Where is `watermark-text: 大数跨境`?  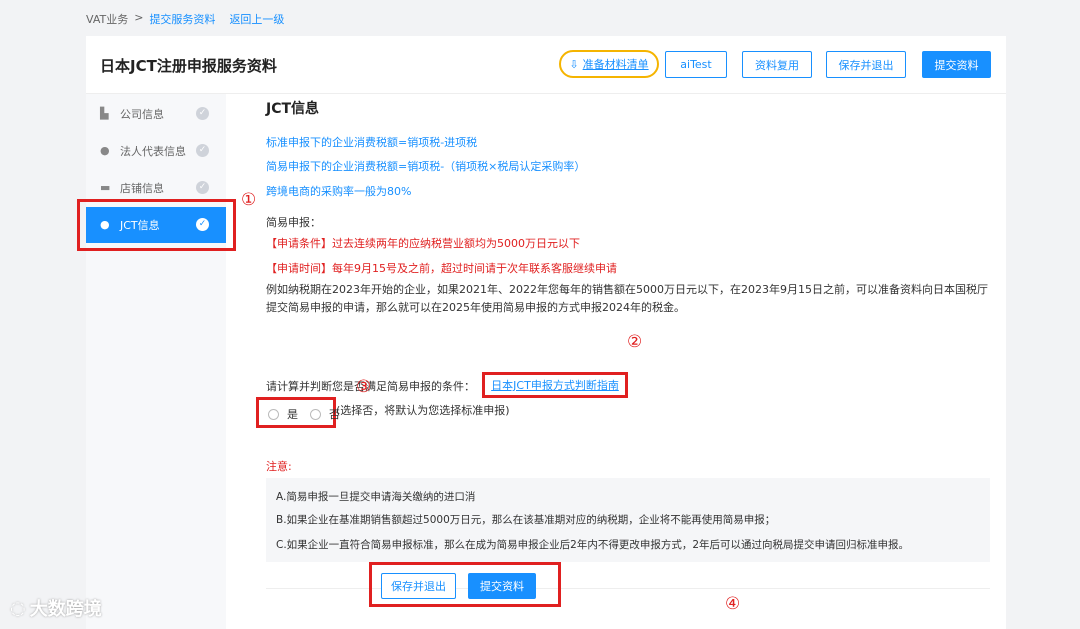
watermark-text: 大数跨境 is located at coordinates (65, 609).